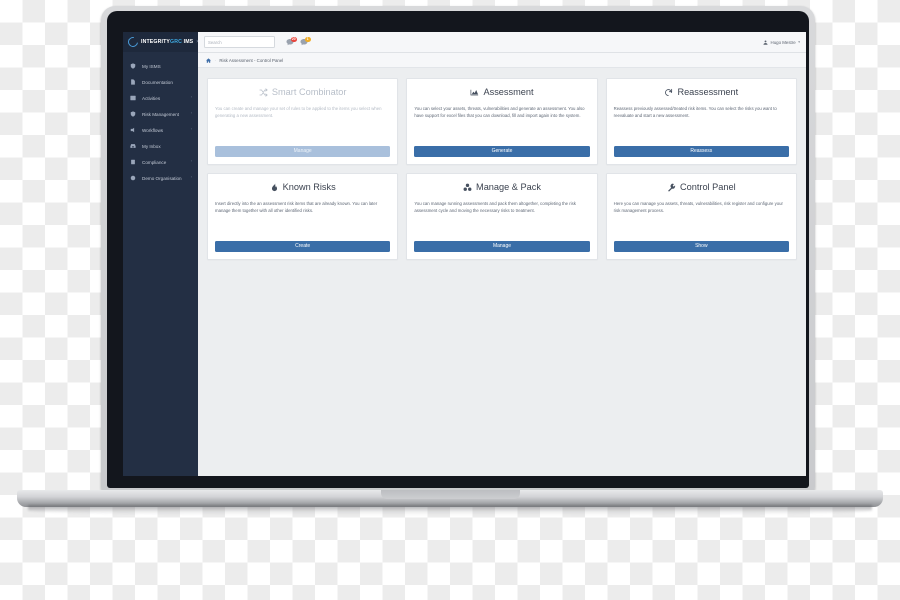  I want to click on card-footer: Manage, so click(501, 250).